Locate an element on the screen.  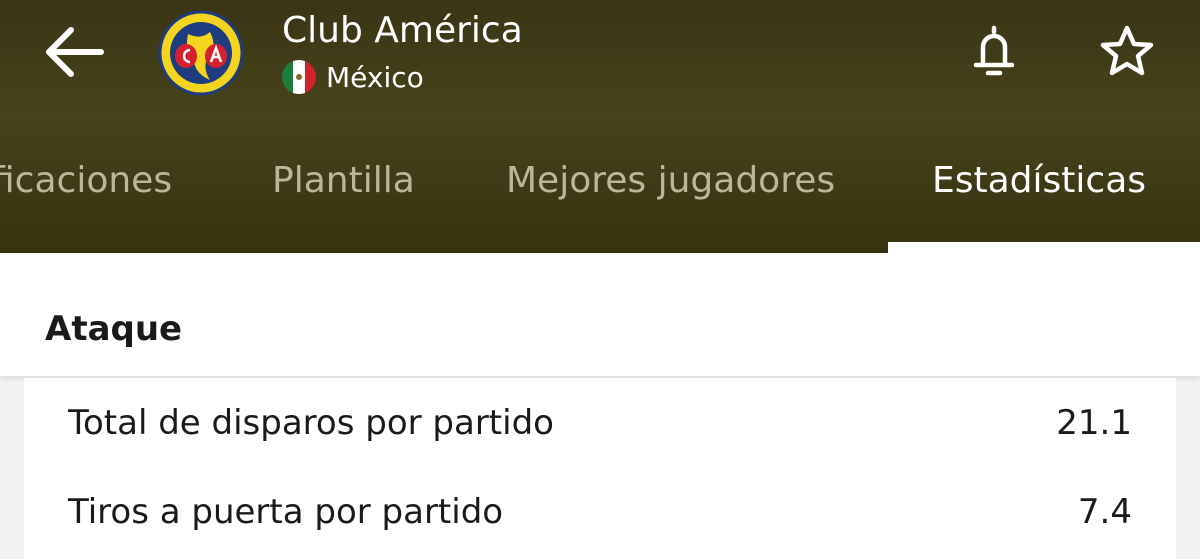
mexico-flag-icon is located at coordinates (299, 77).